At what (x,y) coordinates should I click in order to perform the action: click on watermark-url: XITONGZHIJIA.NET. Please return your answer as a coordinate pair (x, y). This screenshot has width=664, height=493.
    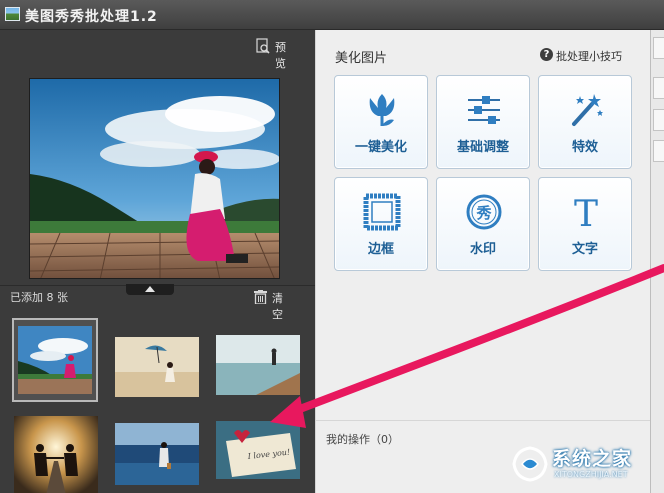
    Looking at the image, I should click on (591, 474).